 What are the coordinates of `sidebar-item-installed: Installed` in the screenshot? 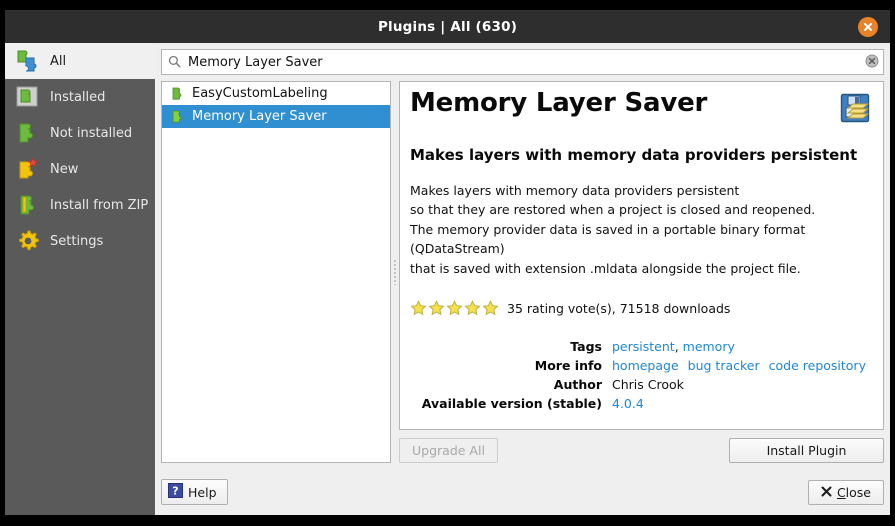 It's located at (80, 97).